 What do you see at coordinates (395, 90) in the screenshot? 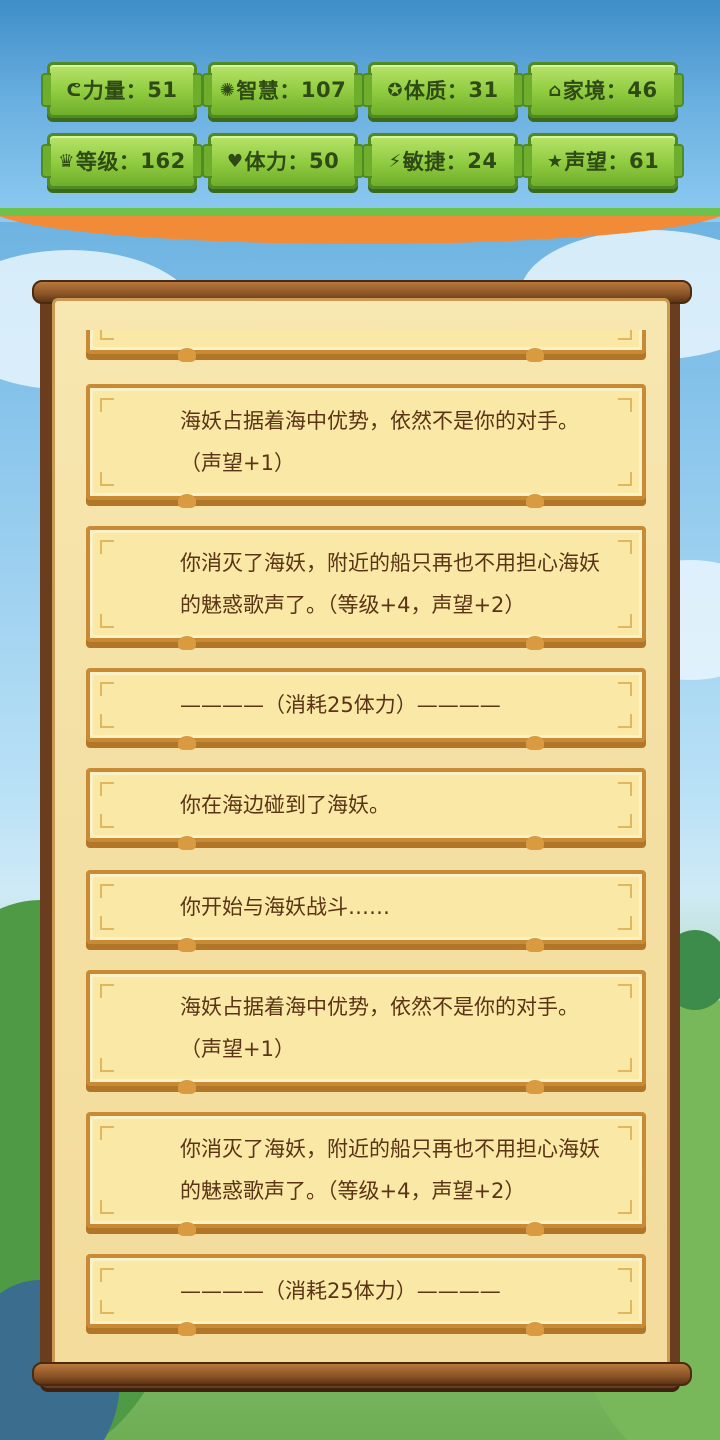
I see `constitution-icon: ✪` at bounding box center [395, 90].